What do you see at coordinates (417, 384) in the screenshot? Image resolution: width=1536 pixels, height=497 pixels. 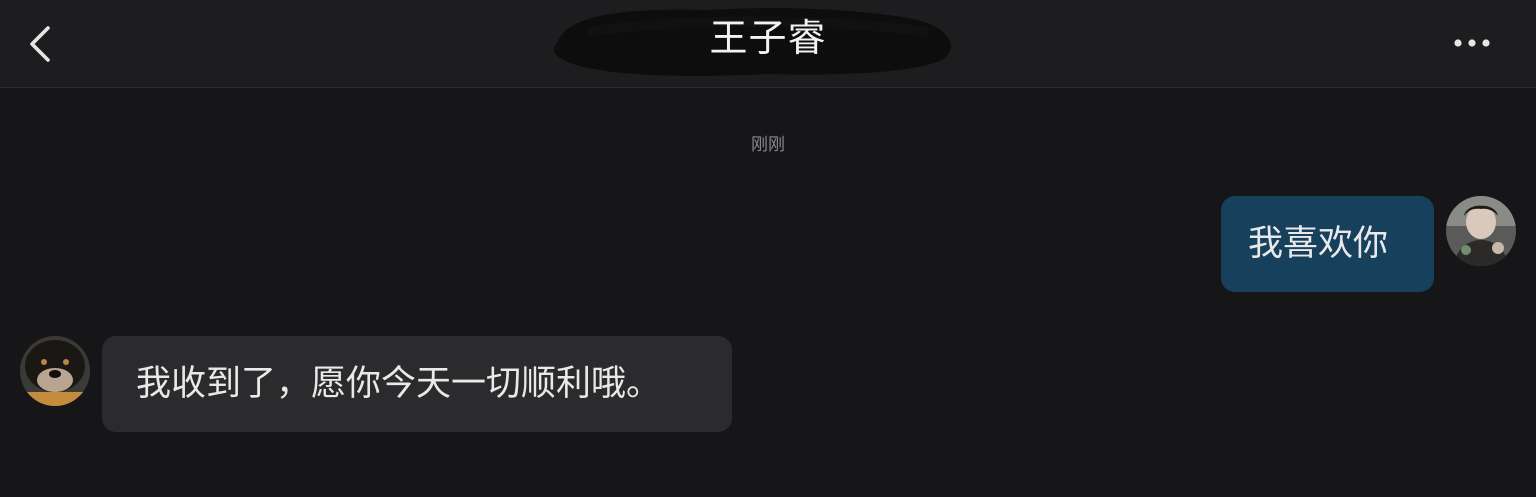 I see `incoming-message-bubble: 我收到了，愿你今天一切顺利哦。` at bounding box center [417, 384].